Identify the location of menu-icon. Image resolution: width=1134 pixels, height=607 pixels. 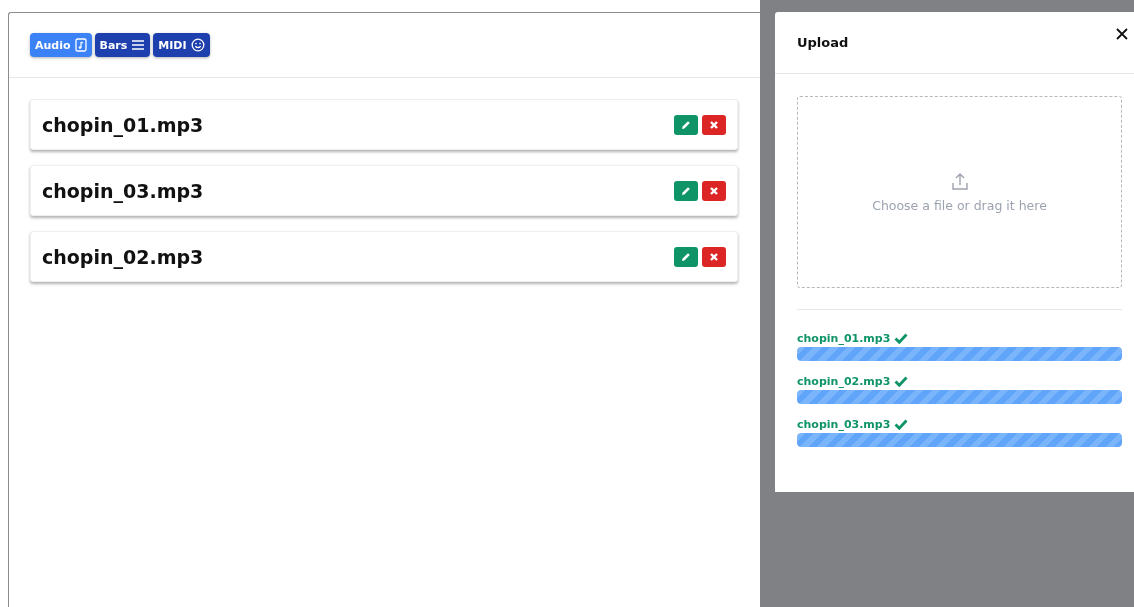
(138, 45).